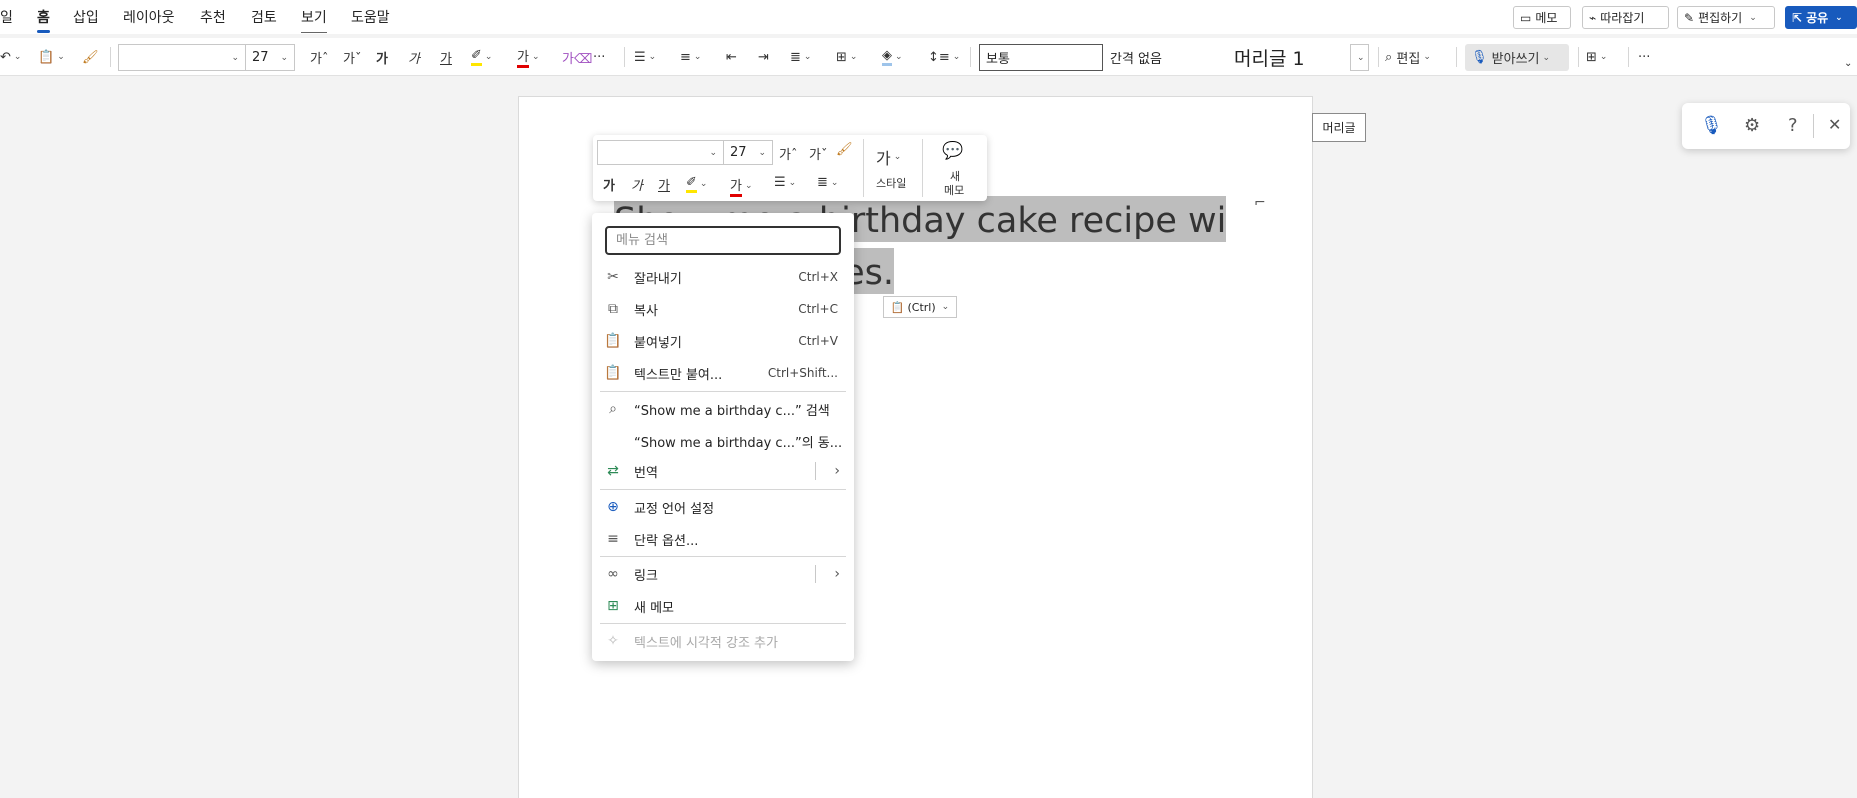 This screenshot has width=1857, height=798. Describe the element at coordinates (1625, 17) in the screenshot. I see `catchup-button: ⌁ 따라잡기` at that location.